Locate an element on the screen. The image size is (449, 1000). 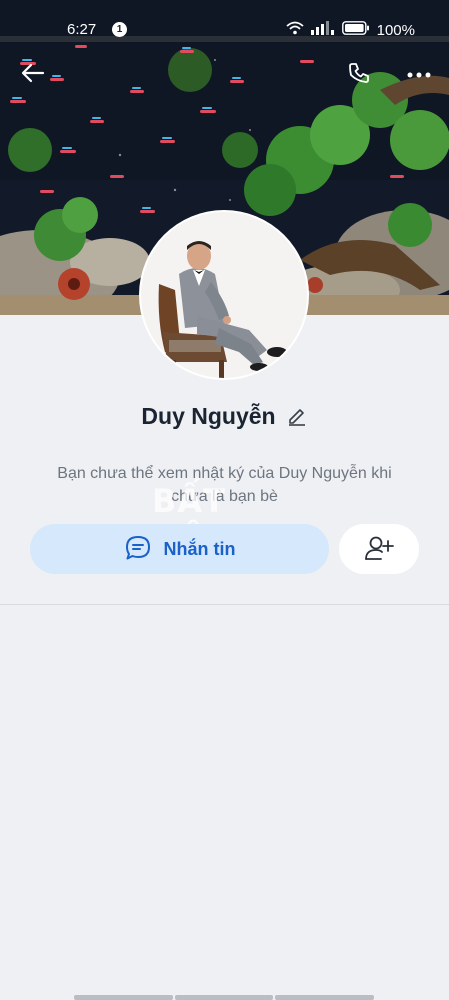
avatar is located at coordinates (224, 295).